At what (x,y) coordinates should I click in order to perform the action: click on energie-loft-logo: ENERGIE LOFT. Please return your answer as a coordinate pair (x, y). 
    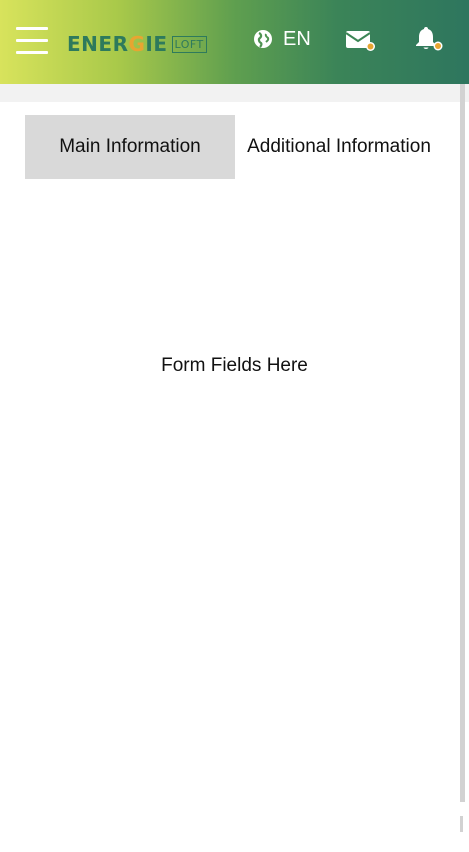
    Looking at the image, I should click on (137, 44).